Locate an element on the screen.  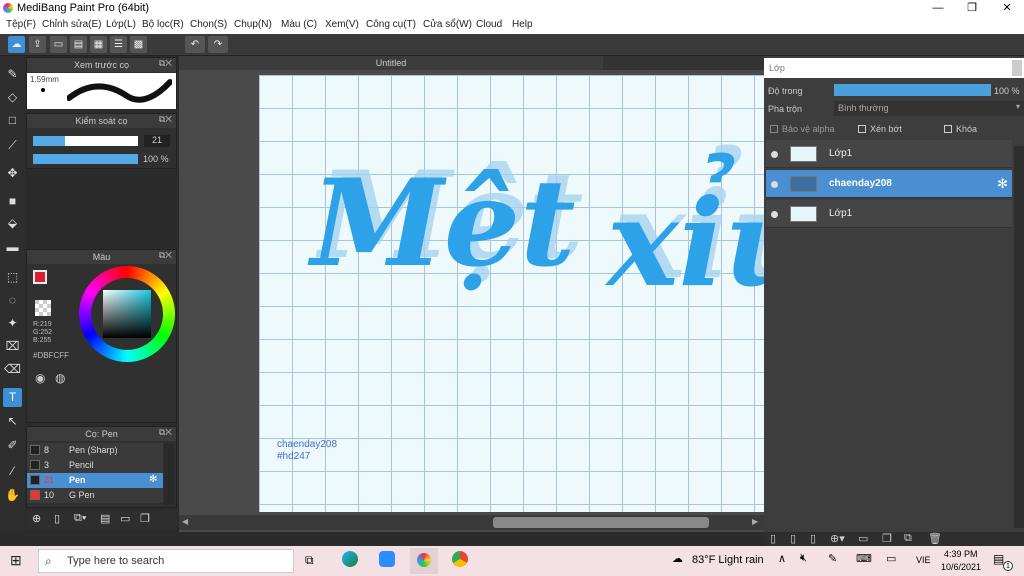
medibang-taskbar-button is located at coordinates (424, 561).